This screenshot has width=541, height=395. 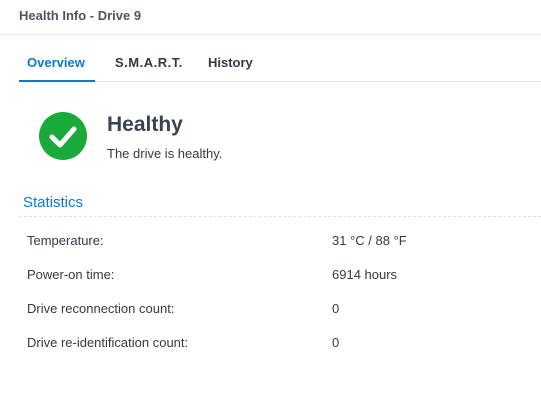 What do you see at coordinates (270, 311) in the screenshot?
I see `stat-row-reconnection-count: Drive reconnection count: 0` at bounding box center [270, 311].